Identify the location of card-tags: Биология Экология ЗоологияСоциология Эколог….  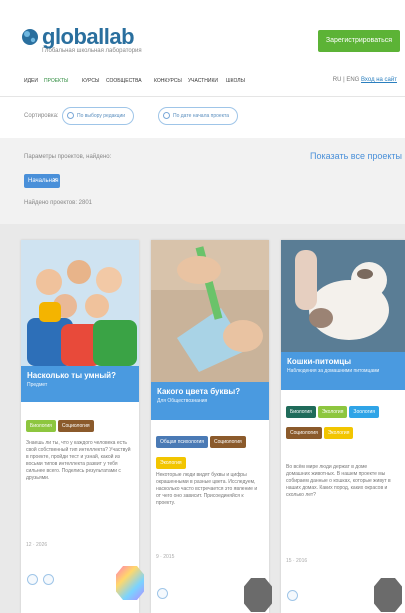
(341, 421).